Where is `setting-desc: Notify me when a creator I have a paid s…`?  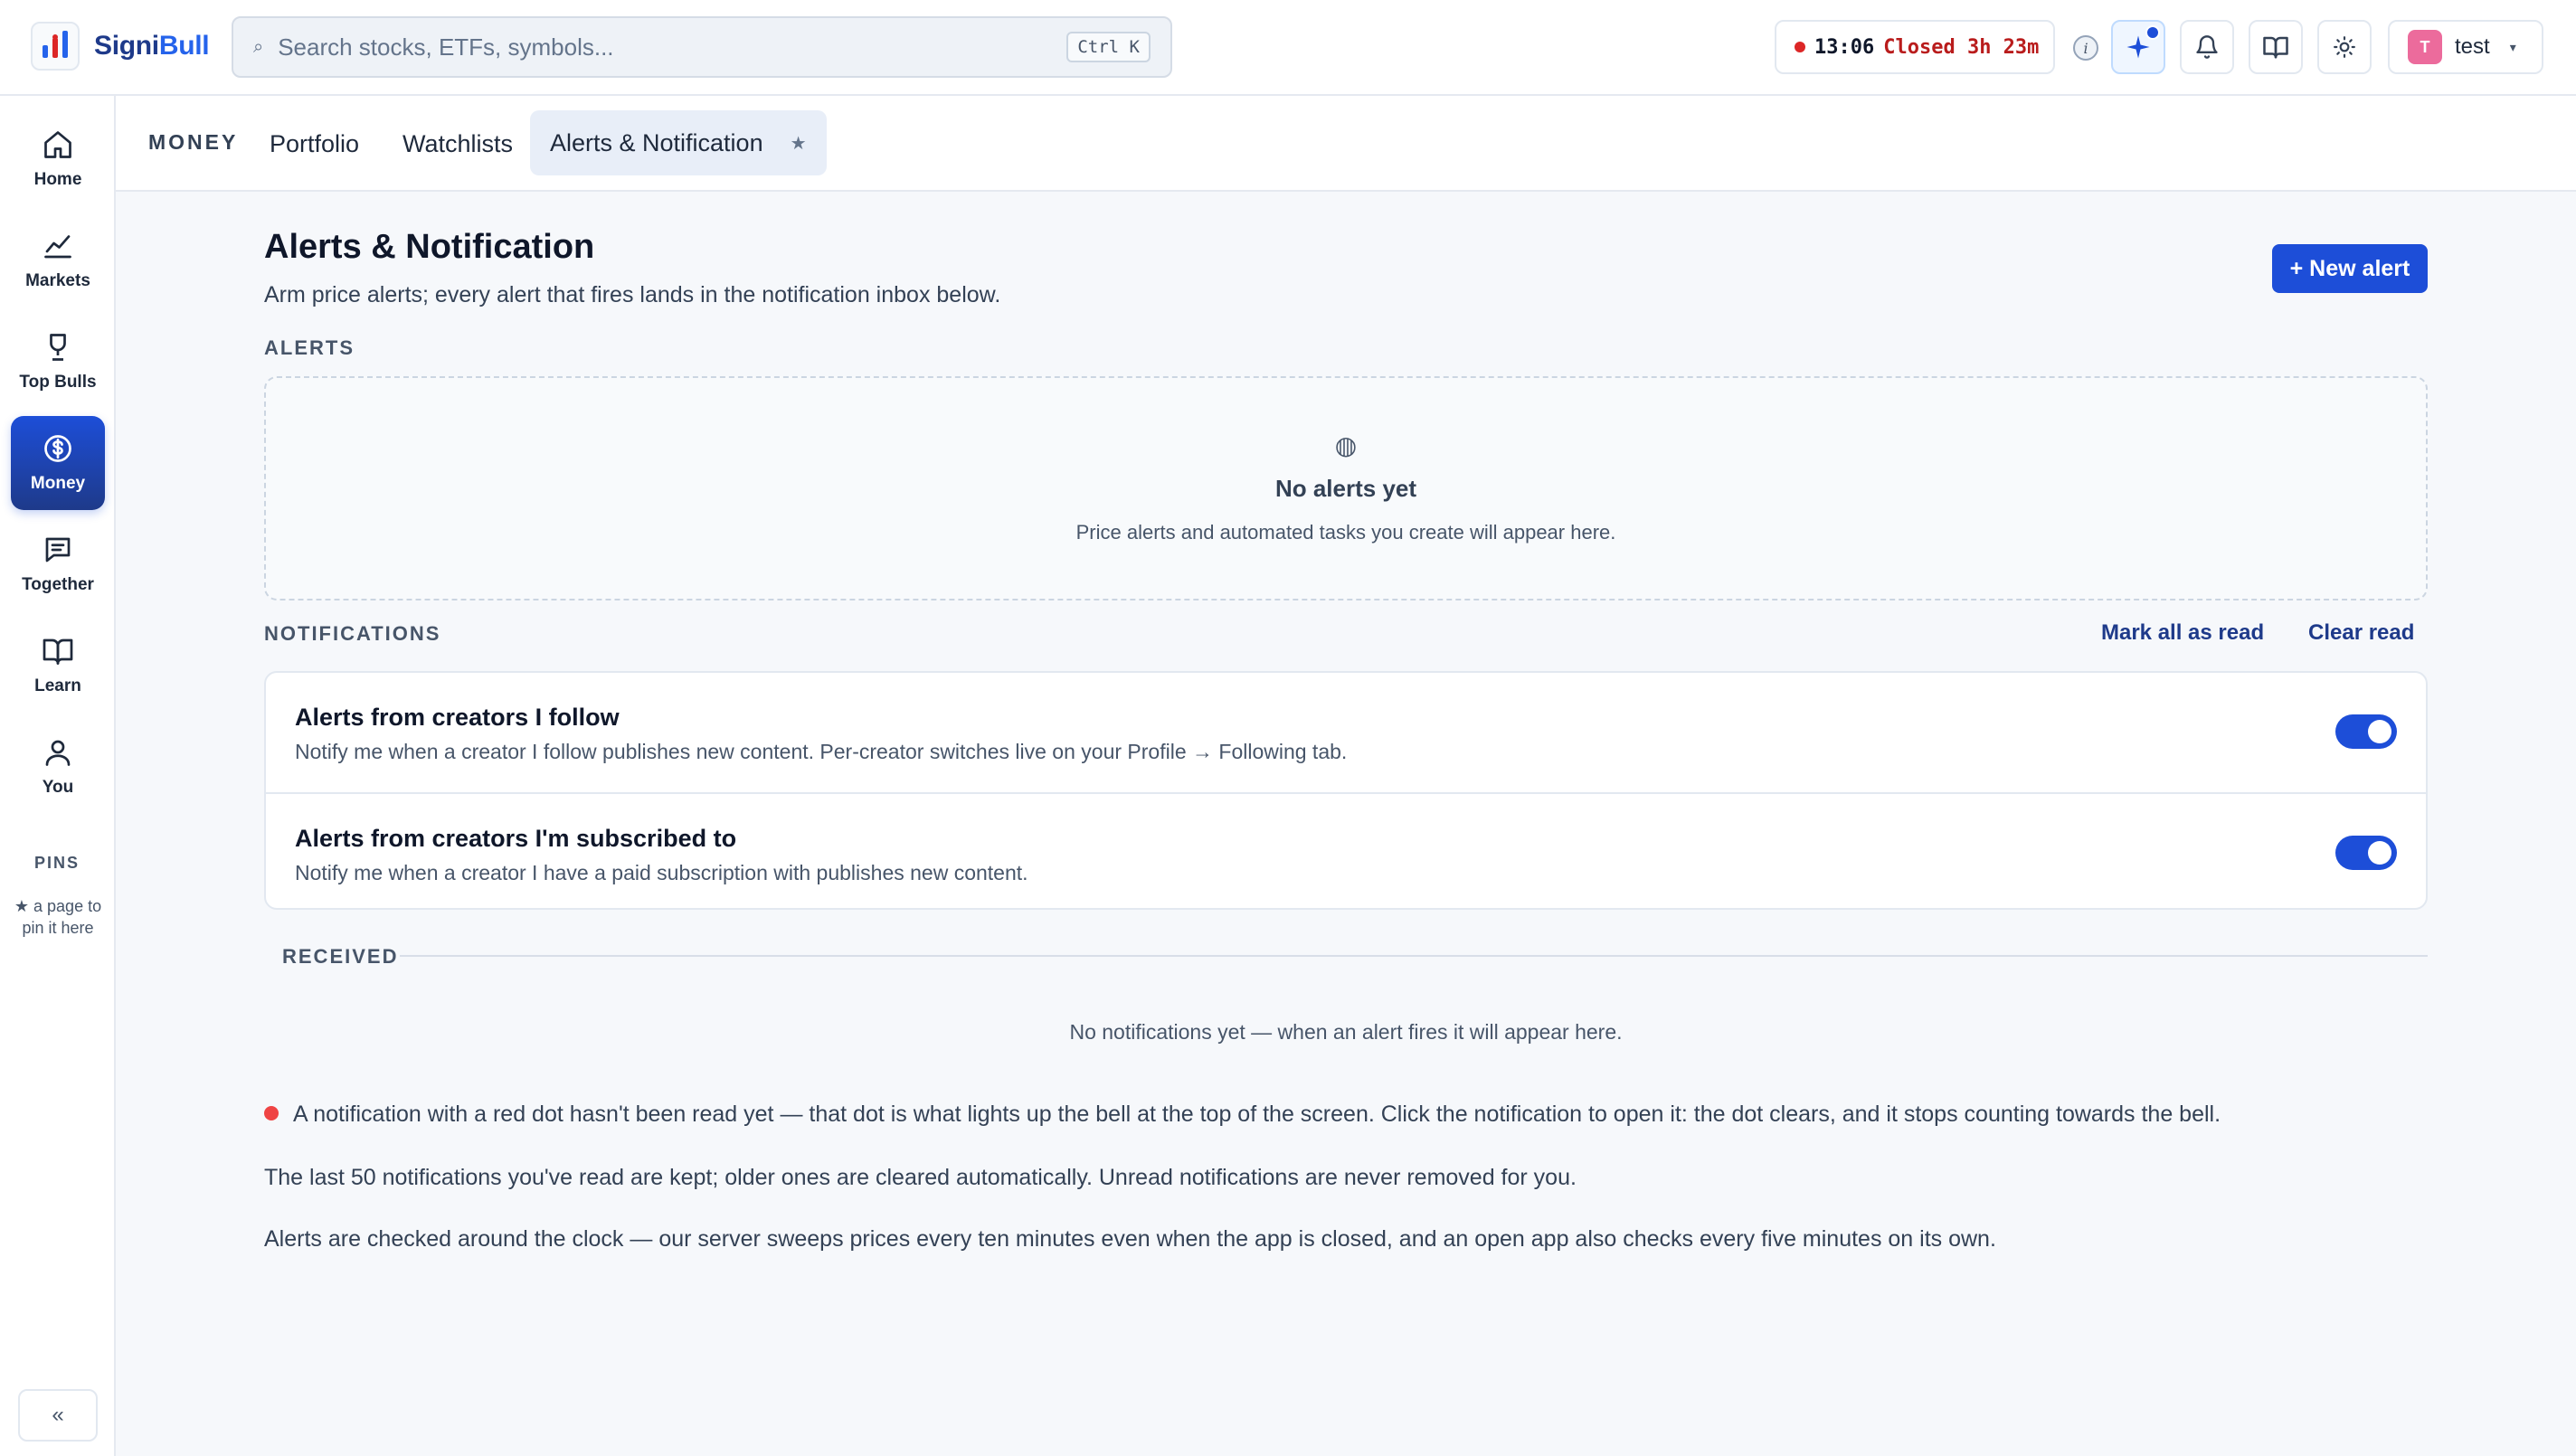
setting-desc: Notify me when a creator I have a paid s… is located at coordinates (662, 873).